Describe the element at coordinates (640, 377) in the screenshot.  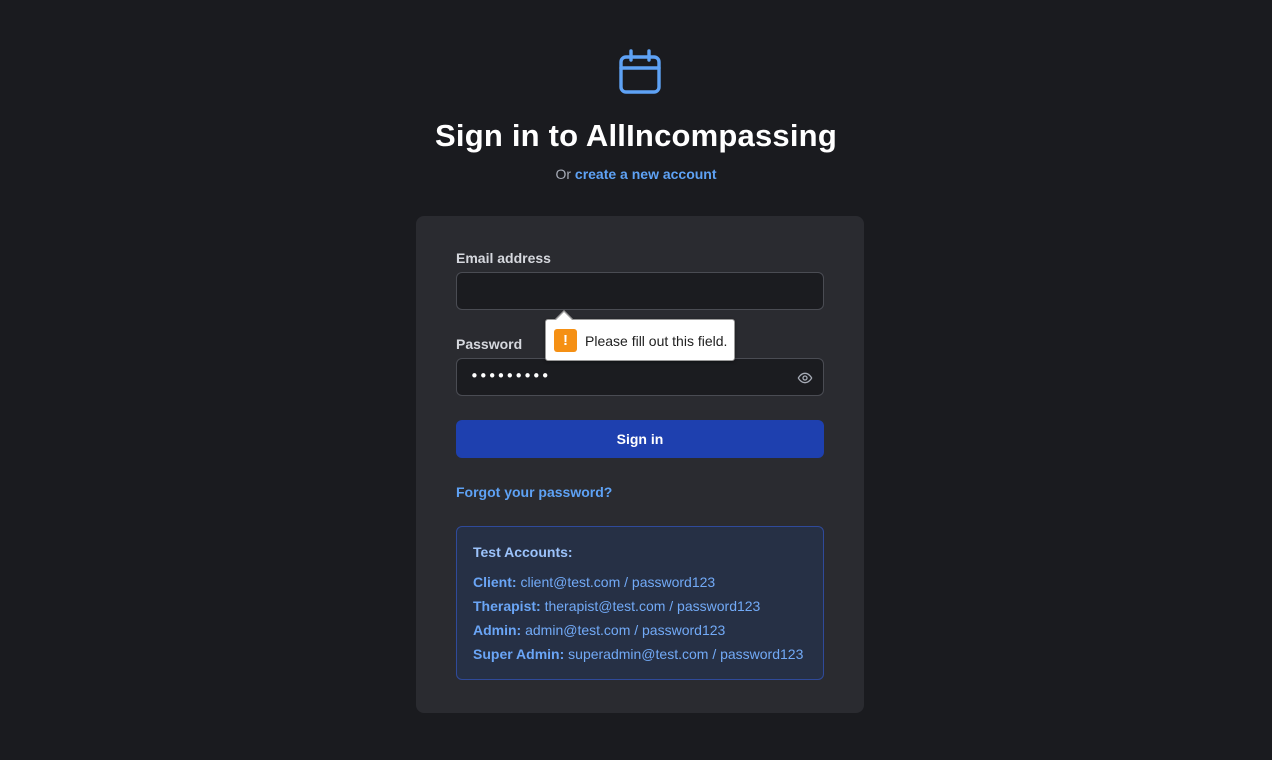
I see `password-field: •••••••••` at that location.